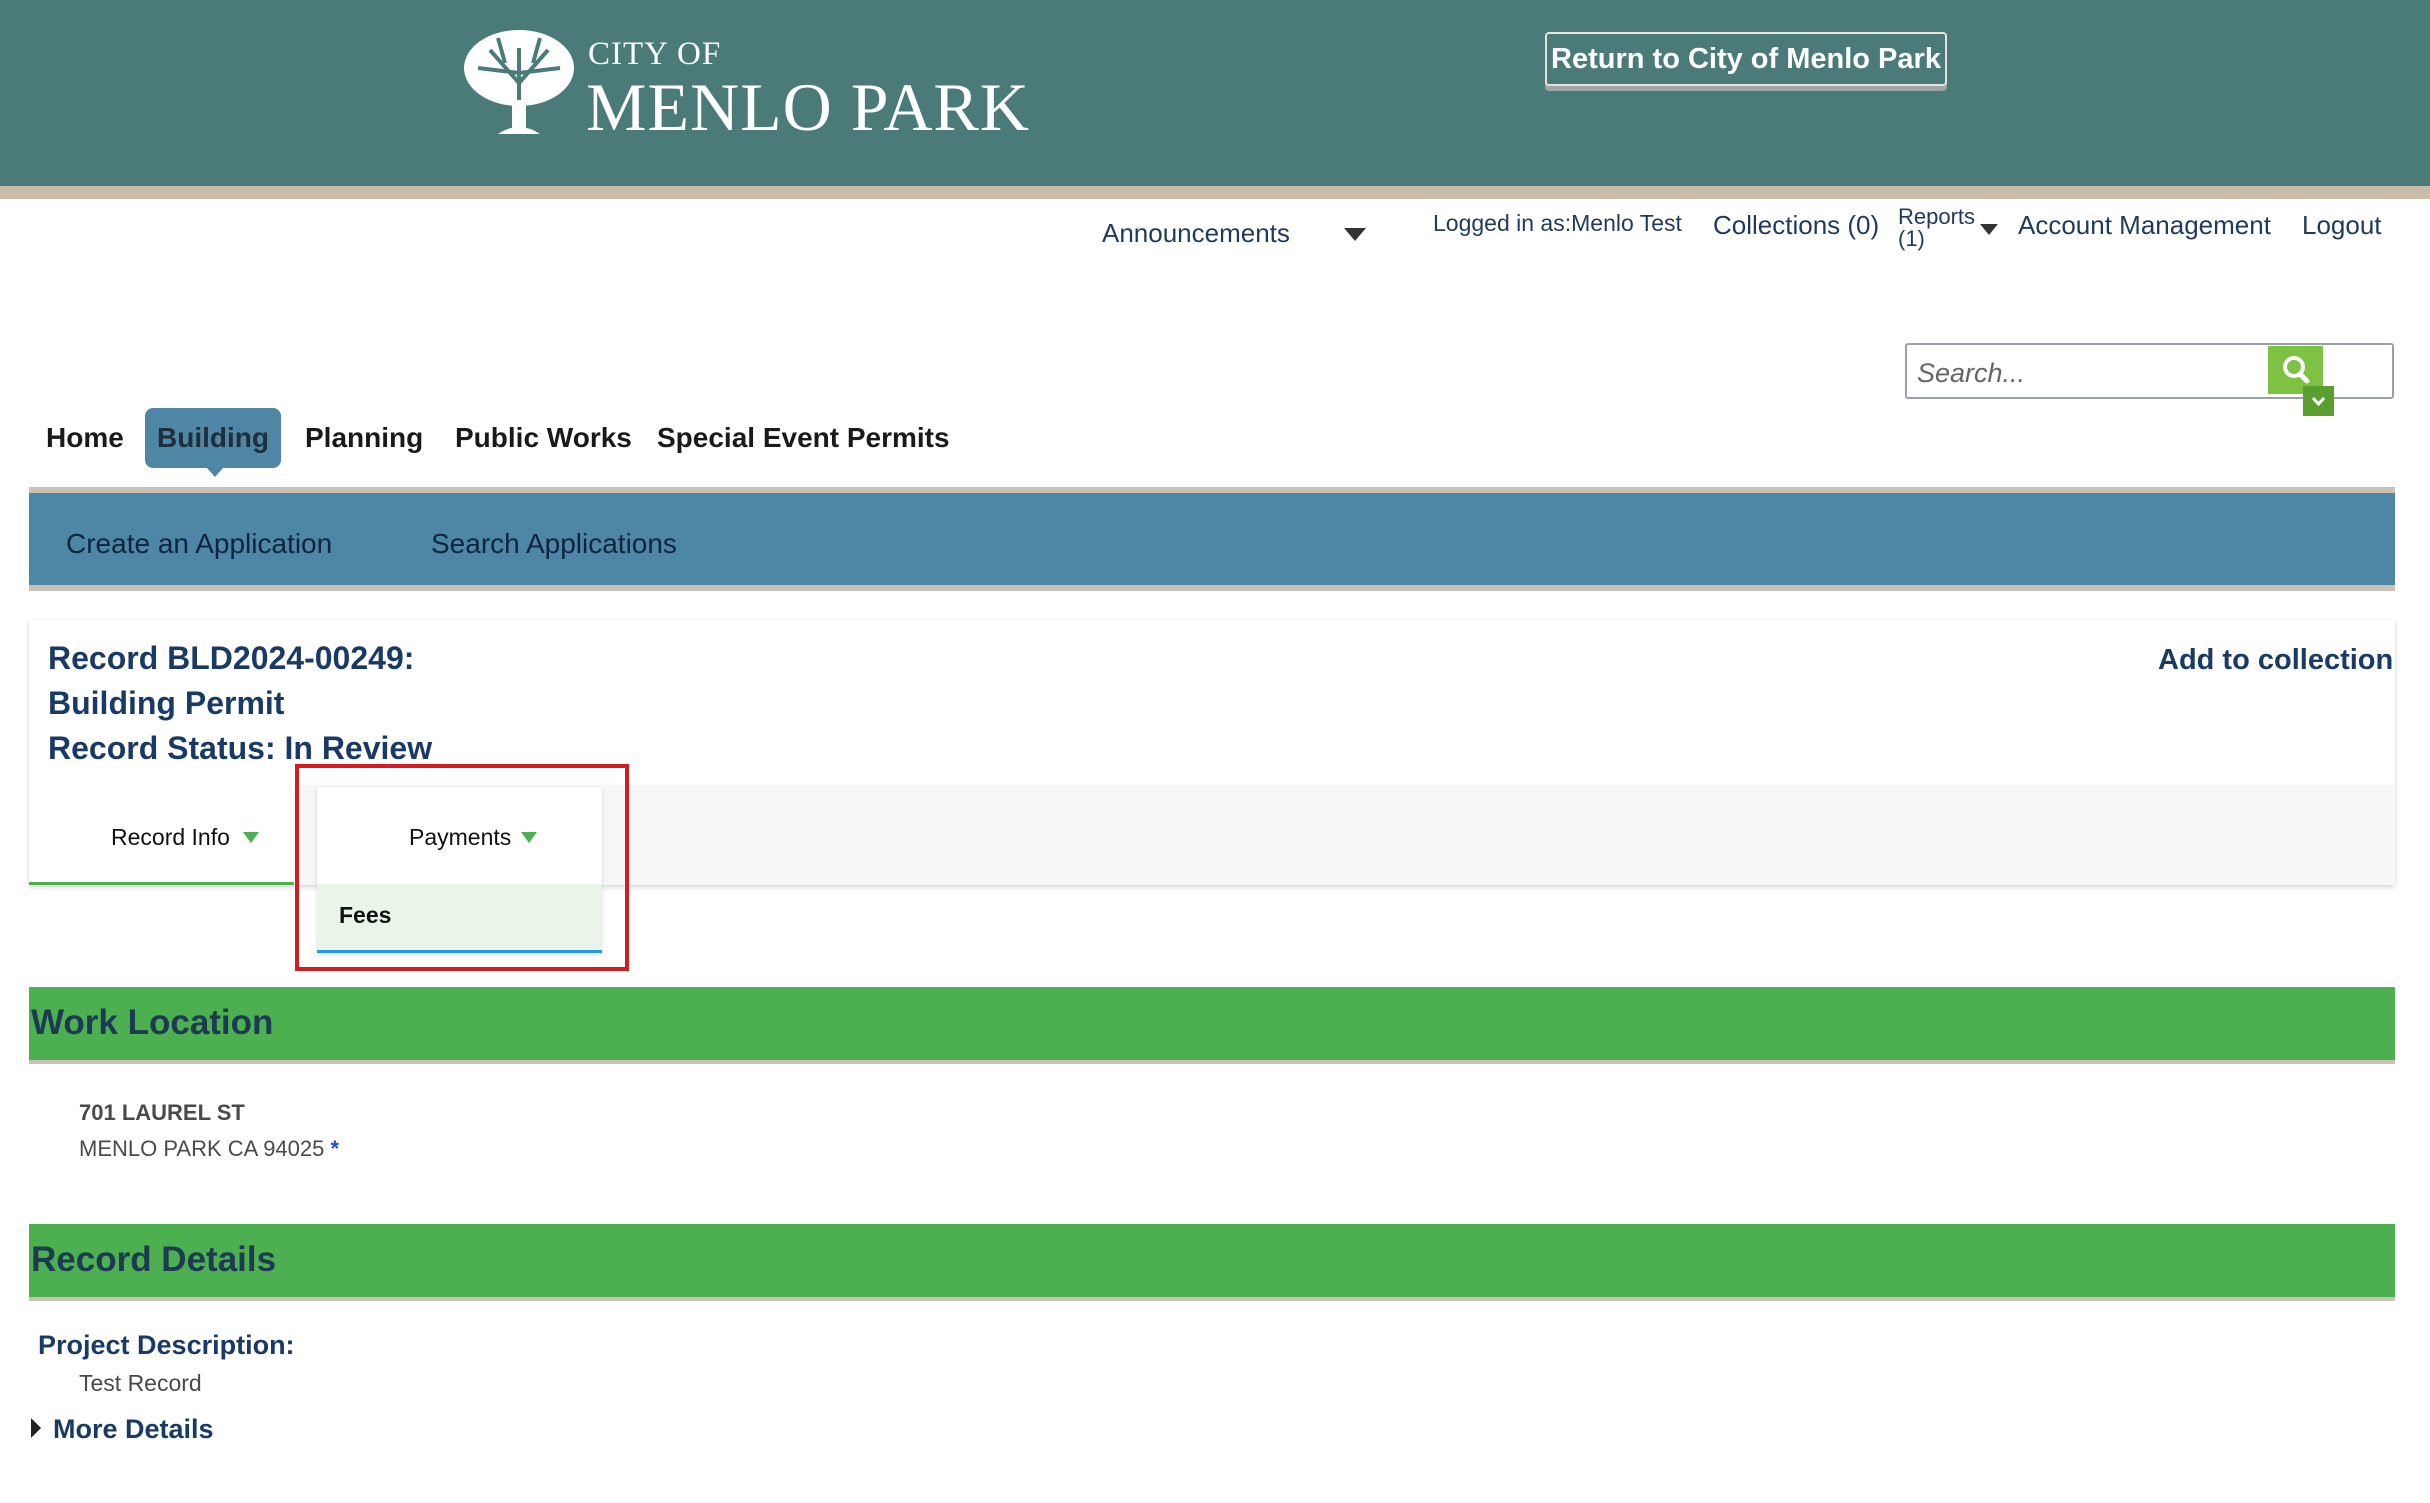 This screenshot has height=1503, width=2430. Describe the element at coordinates (1911, 238) in the screenshot. I see `reports-count: (1)` at that location.